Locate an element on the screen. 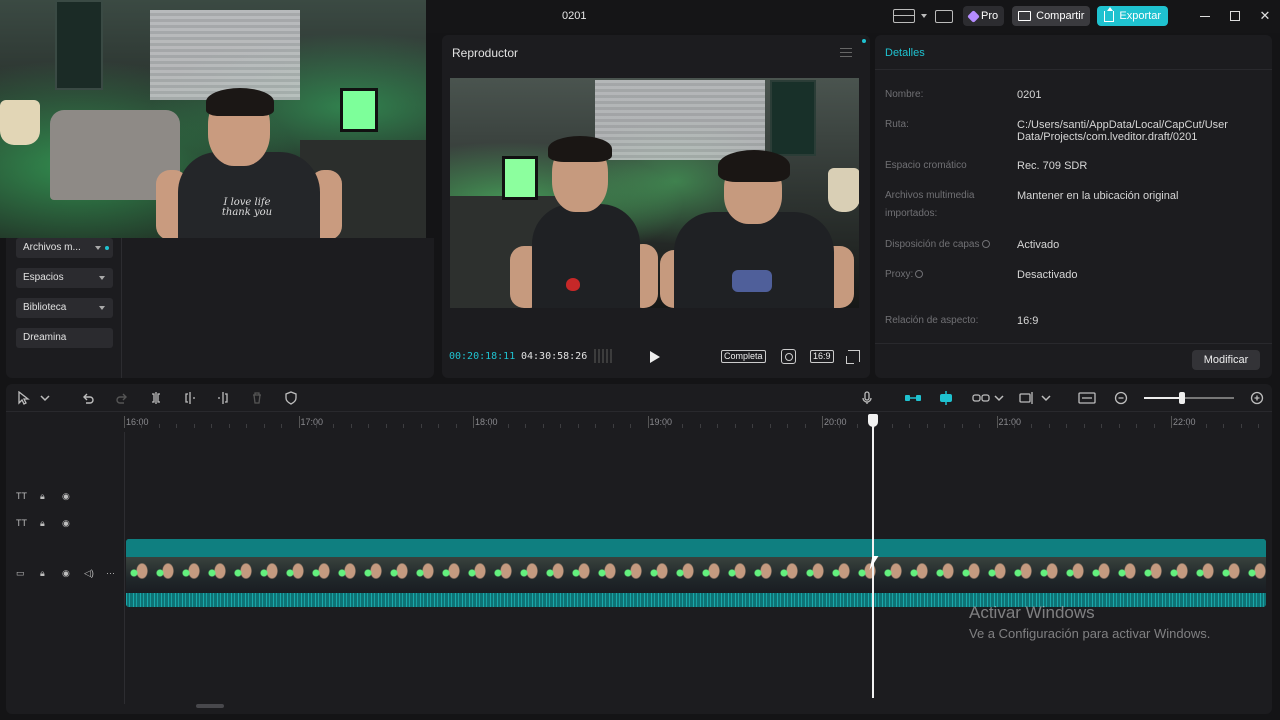 The height and width of the screenshot is (720, 1280). detail-label-aspect: Relación de aspecto: is located at coordinates (932, 320).